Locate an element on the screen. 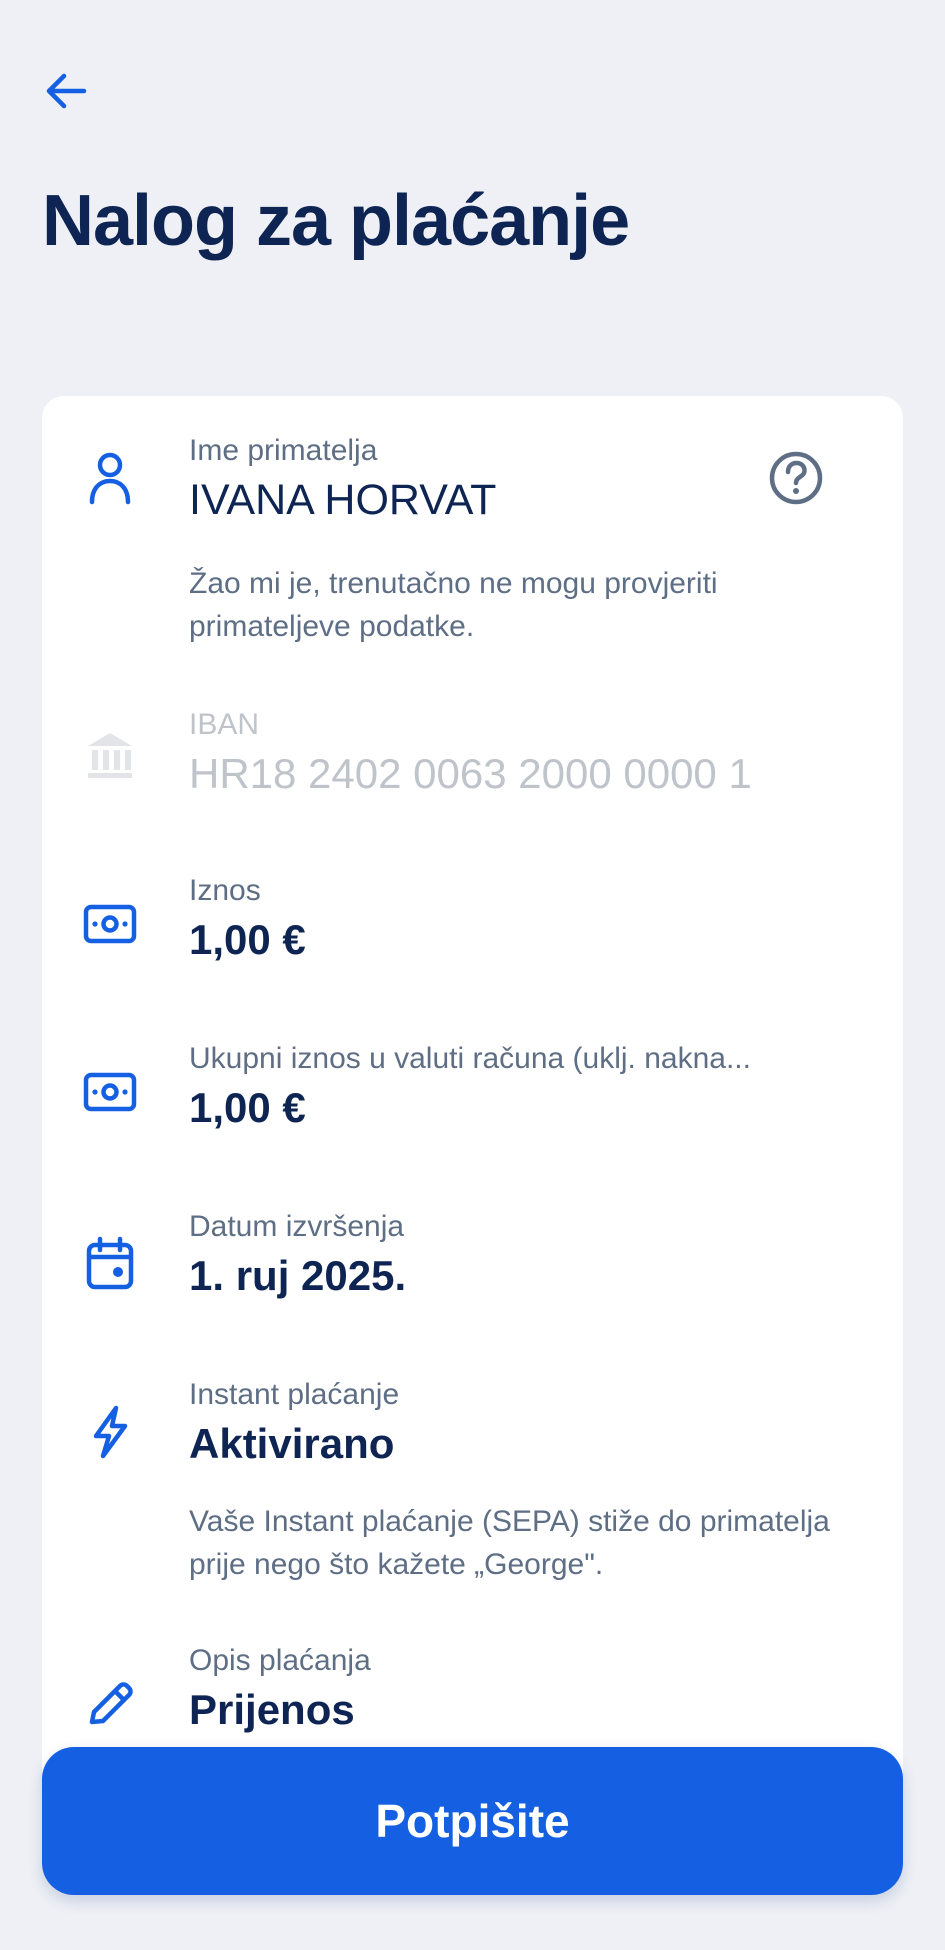 The width and height of the screenshot is (945, 1950). amount-label: Iznos is located at coordinates (225, 890).